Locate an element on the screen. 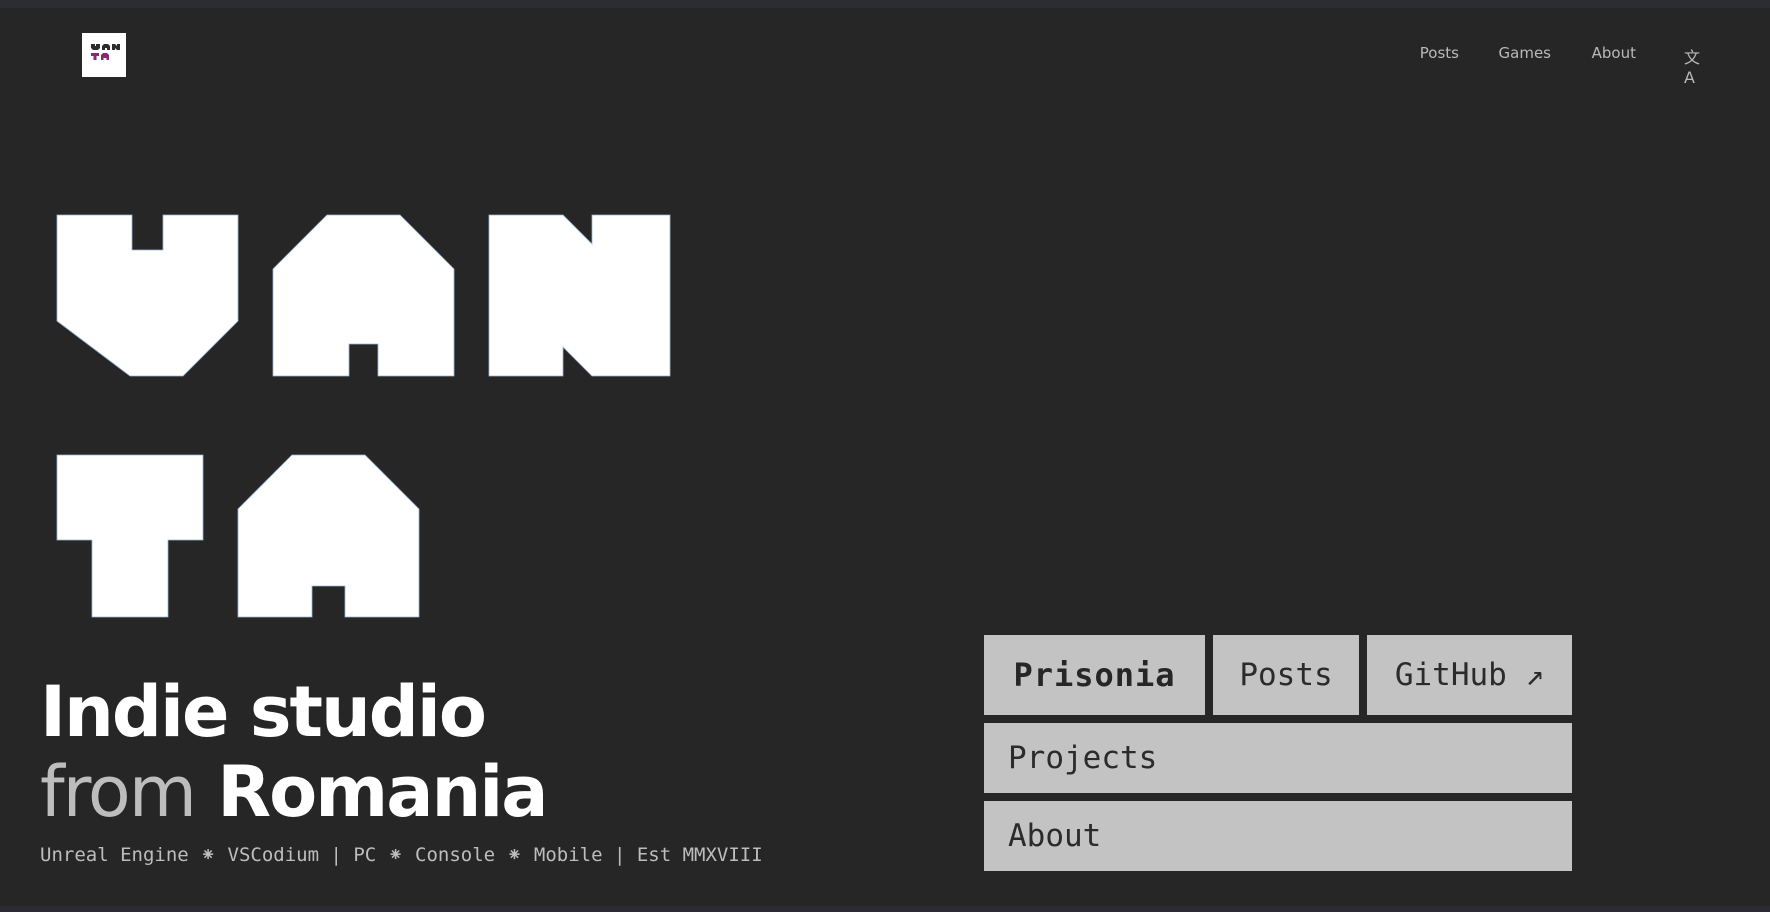 The width and height of the screenshot is (1770, 912). about-button-label: About is located at coordinates (1055, 836).